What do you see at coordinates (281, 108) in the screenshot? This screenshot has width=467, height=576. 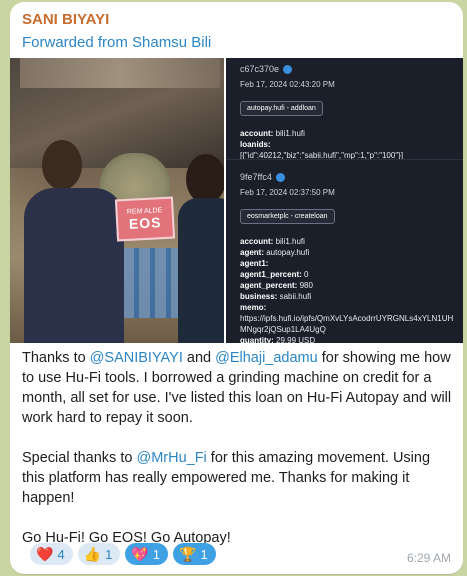 I see `tx-action-badge: autopay.hufi - addloan` at bounding box center [281, 108].